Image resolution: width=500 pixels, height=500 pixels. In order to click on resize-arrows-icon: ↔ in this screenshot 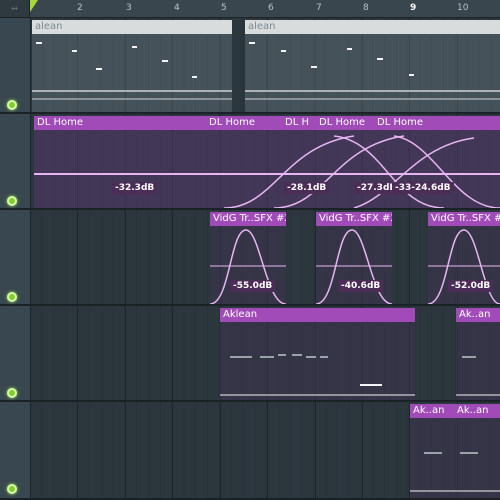, I will do `click(14, 8)`.